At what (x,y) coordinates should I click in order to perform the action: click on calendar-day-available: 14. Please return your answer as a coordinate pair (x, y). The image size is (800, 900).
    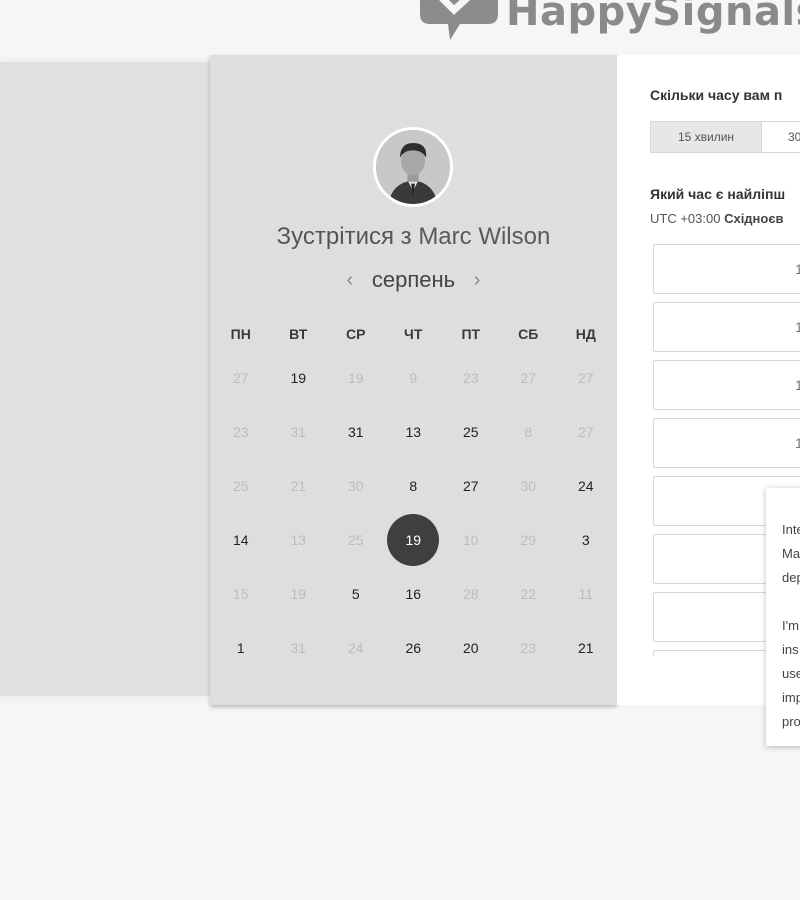
    Looking at the image, I should click on (241, 540).